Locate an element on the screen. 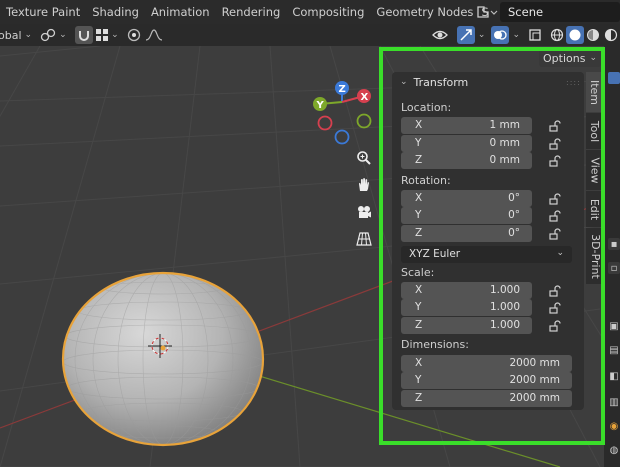  camera-view-tool is located at coordinates (367, 215).